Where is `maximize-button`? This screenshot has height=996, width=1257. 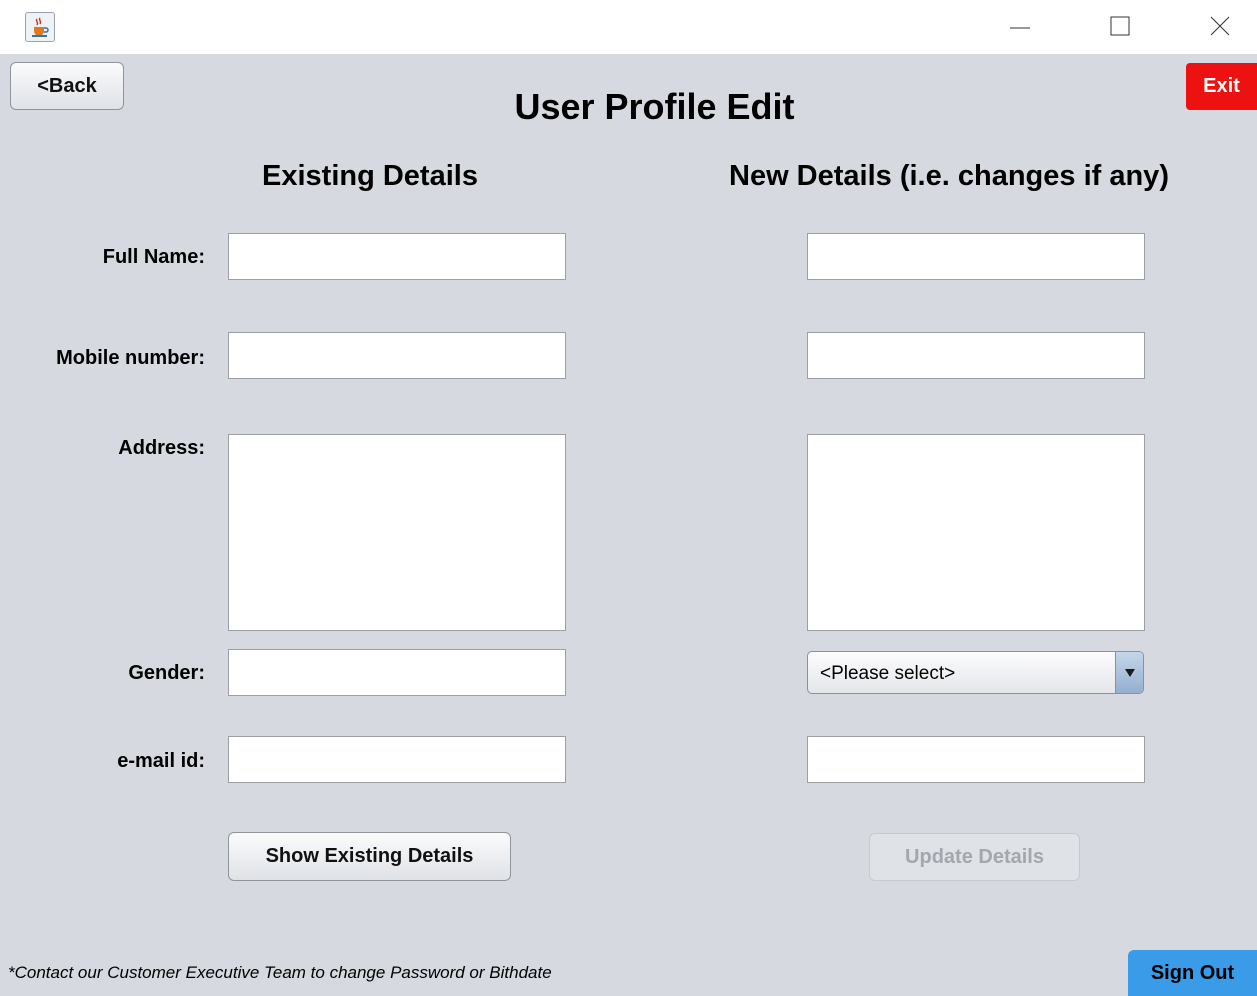 maximize-button is located at coordinates (1120, 27).